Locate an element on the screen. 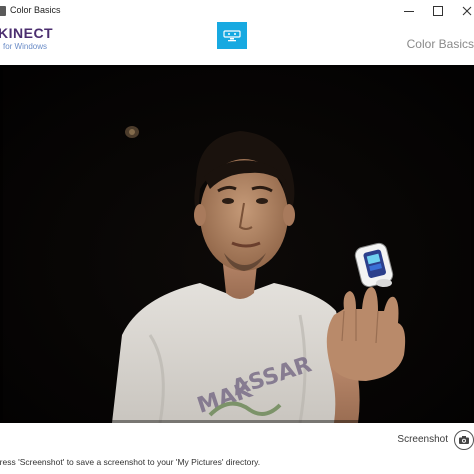 This screenshot has width=474, height=474. kinect-sensor-icon is located at coordinates (232, 35).